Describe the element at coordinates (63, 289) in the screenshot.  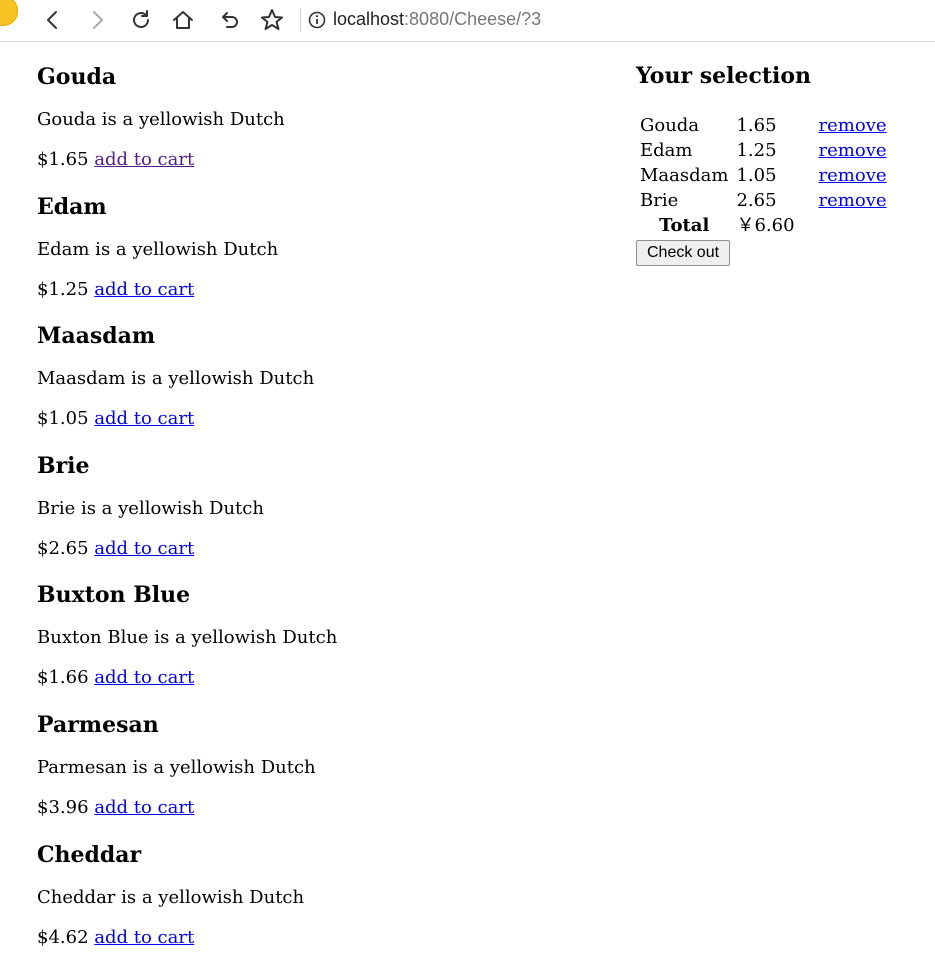
I see `product-price: $1.25` at that location.